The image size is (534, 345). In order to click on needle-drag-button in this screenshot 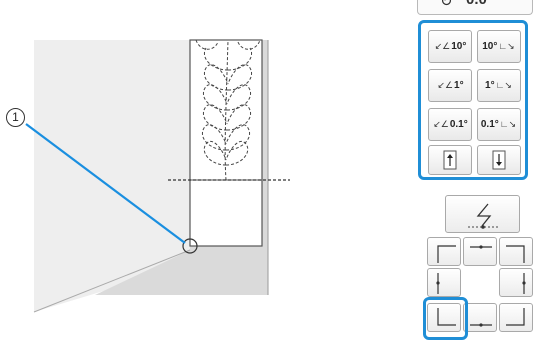, I will do `click(482, 214)`.